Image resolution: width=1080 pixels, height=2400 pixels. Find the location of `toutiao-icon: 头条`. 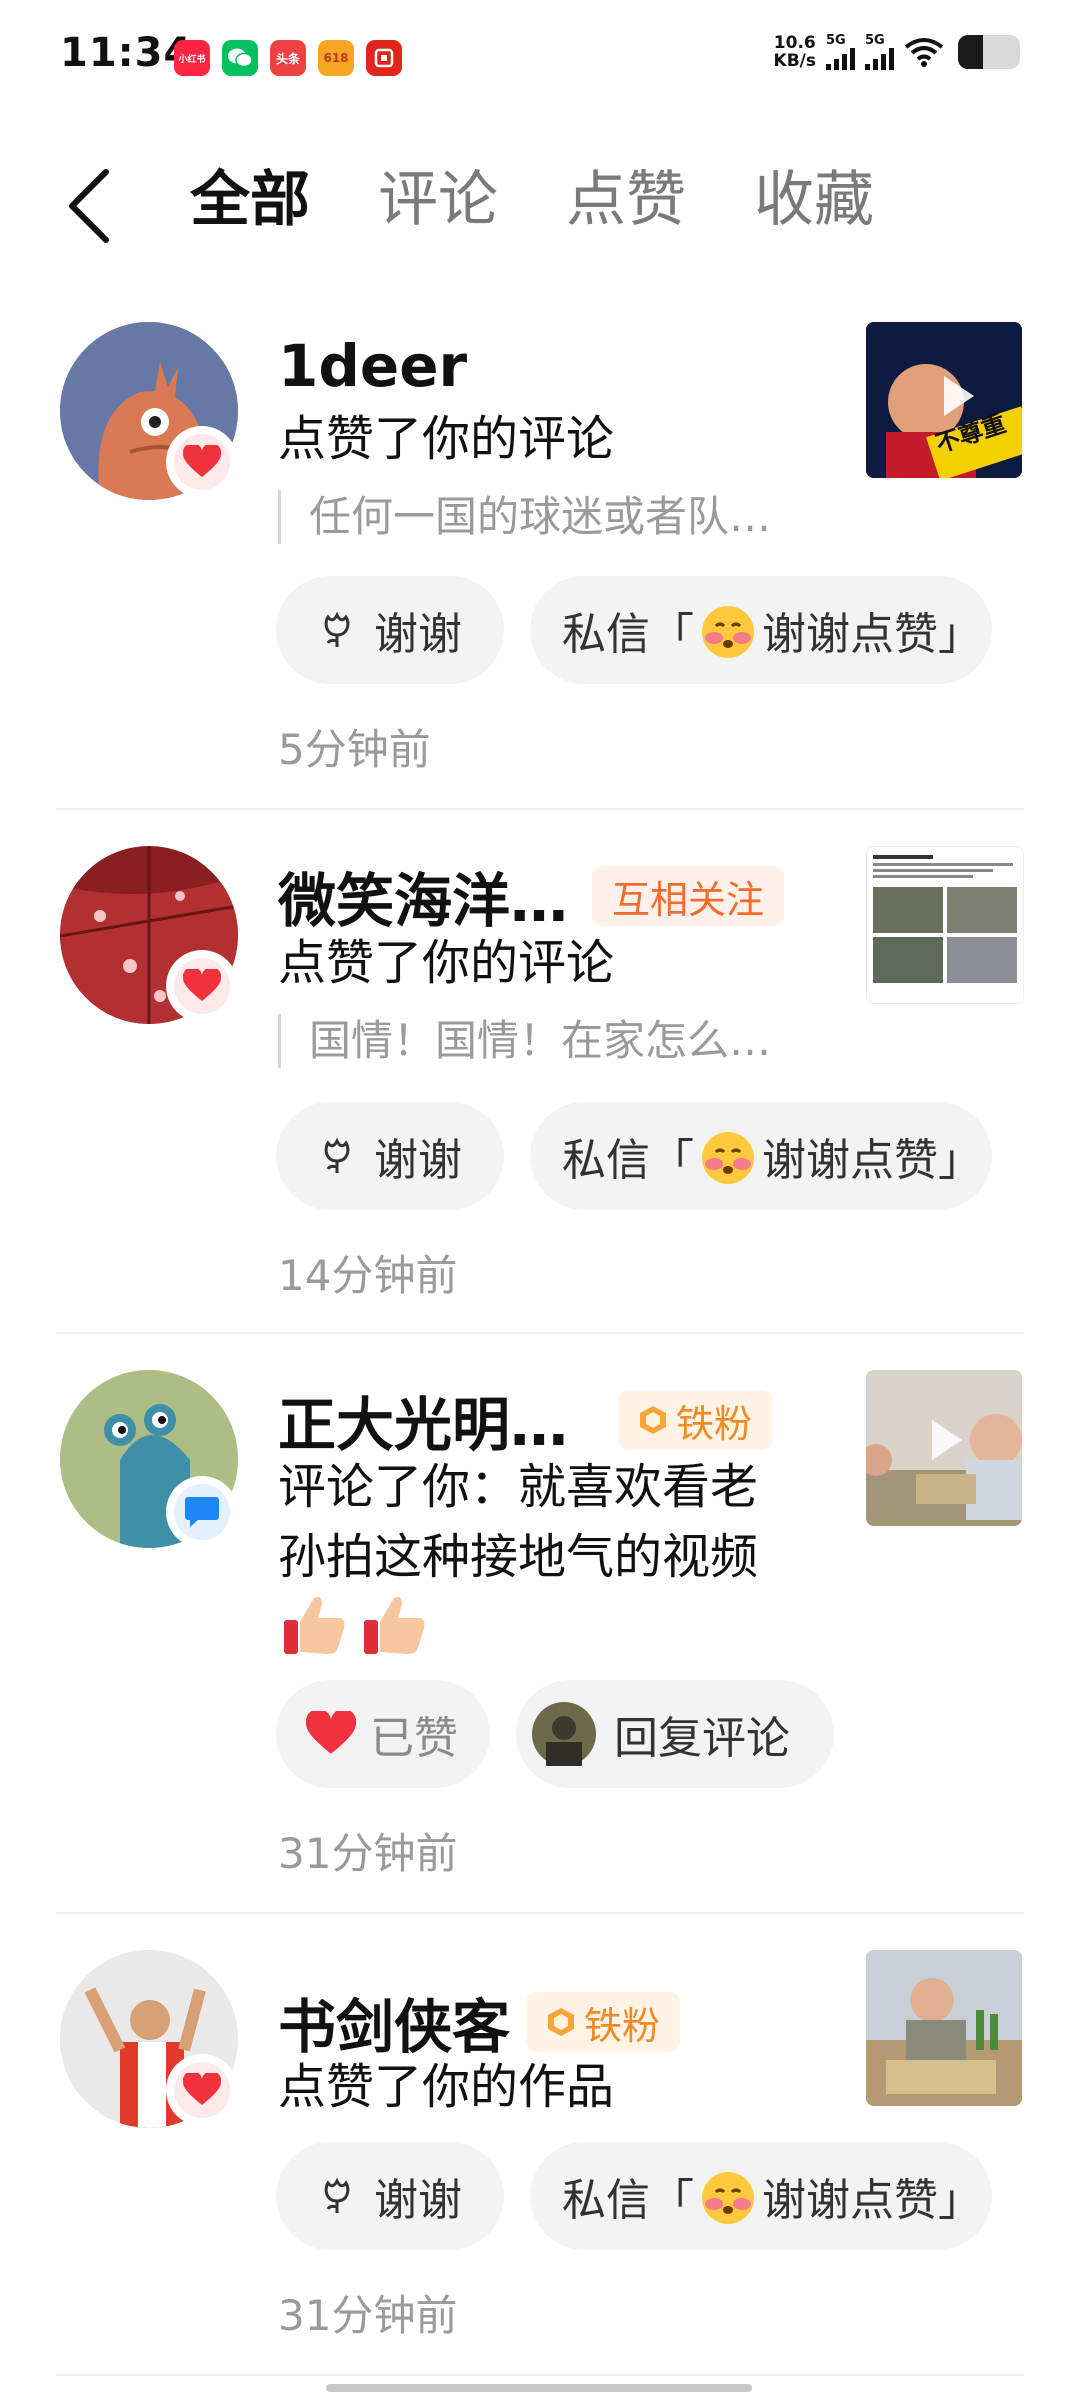

toutiao-icon: 头条 is located at coordinates (288, 58).